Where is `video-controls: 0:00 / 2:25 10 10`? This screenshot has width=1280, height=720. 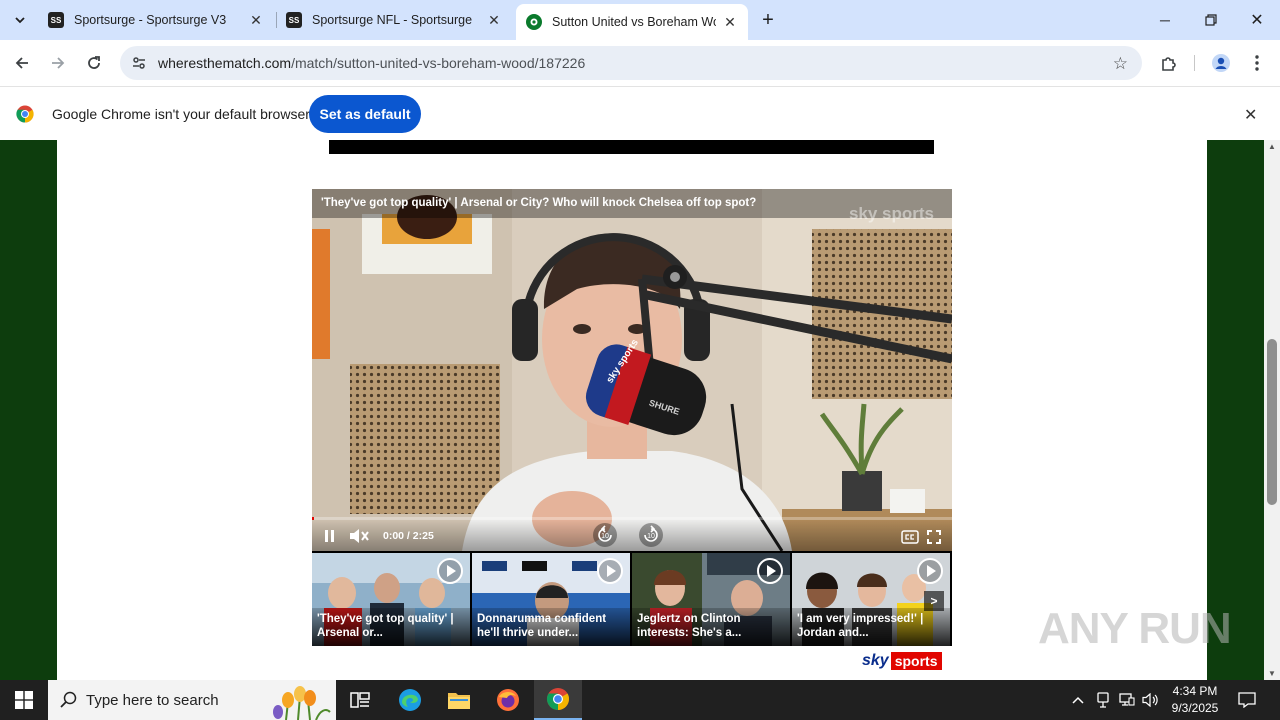
video-controls: 0:00 / 2:25 10 10 is located at coordinates (632, 535).